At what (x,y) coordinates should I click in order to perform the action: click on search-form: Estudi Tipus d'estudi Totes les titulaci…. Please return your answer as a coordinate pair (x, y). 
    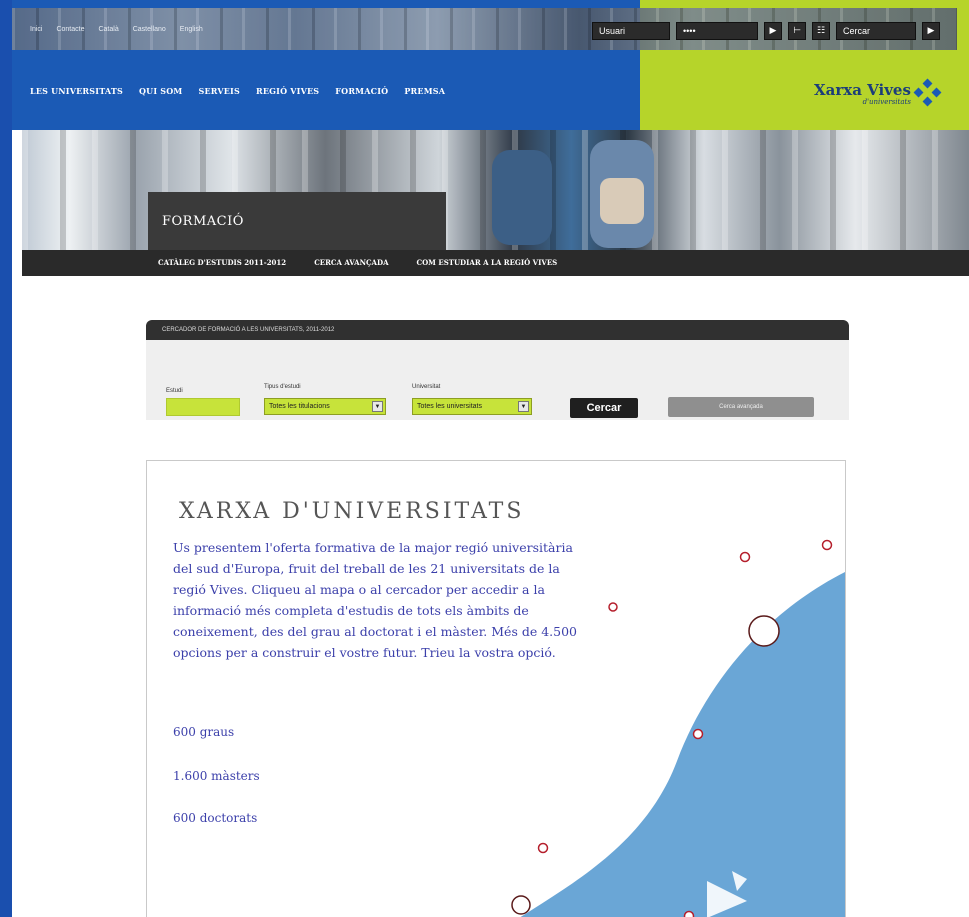
    Looking at the image, I should click on (497, 380).